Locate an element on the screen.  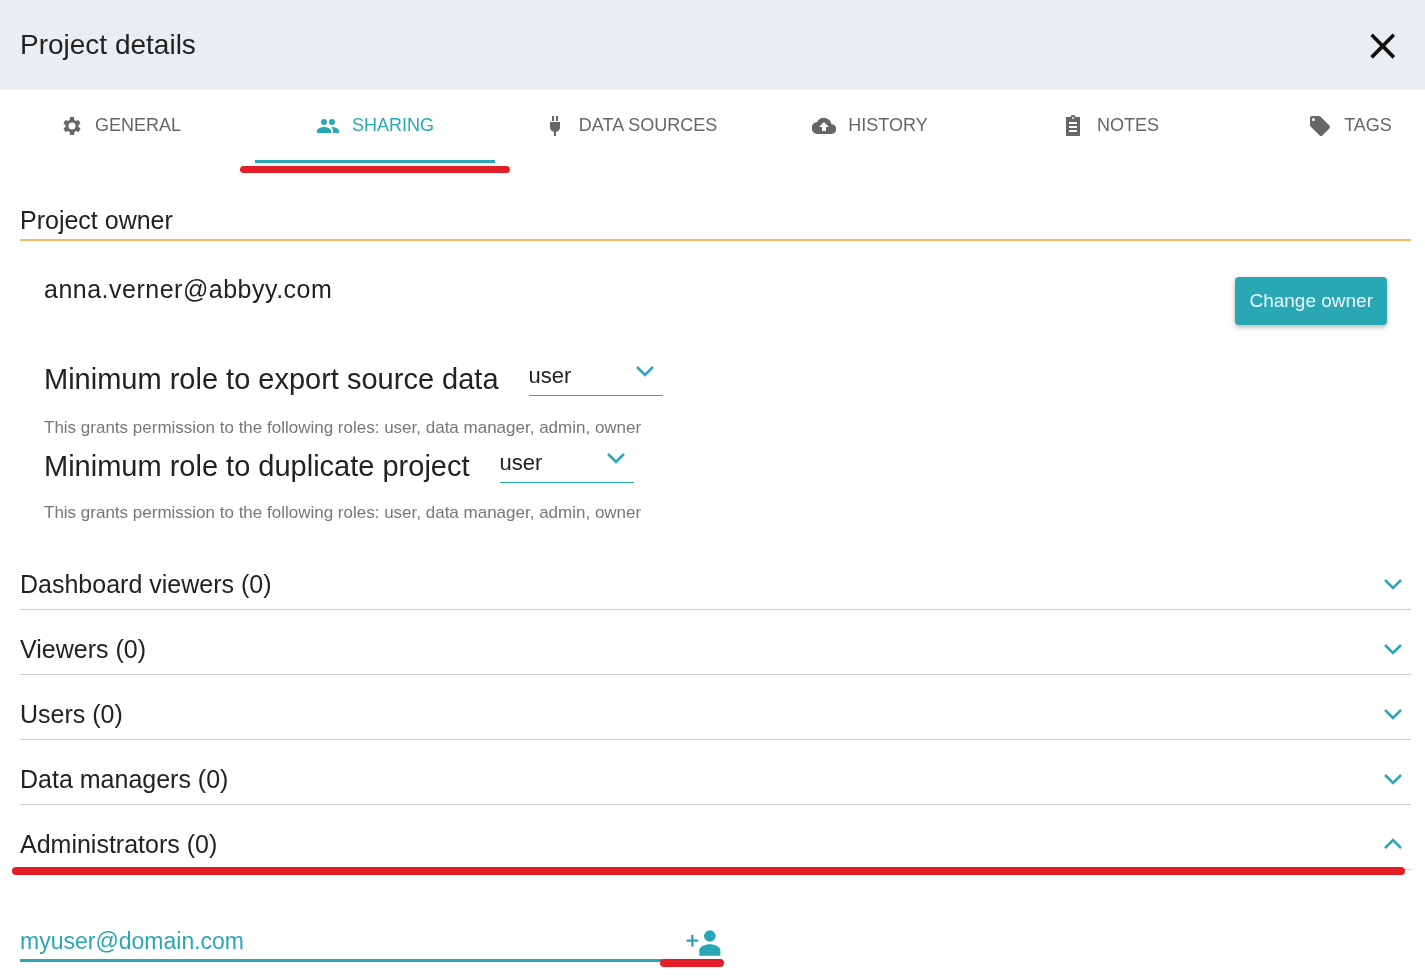
tab: GENERAL is located at coordinates (120, 127).